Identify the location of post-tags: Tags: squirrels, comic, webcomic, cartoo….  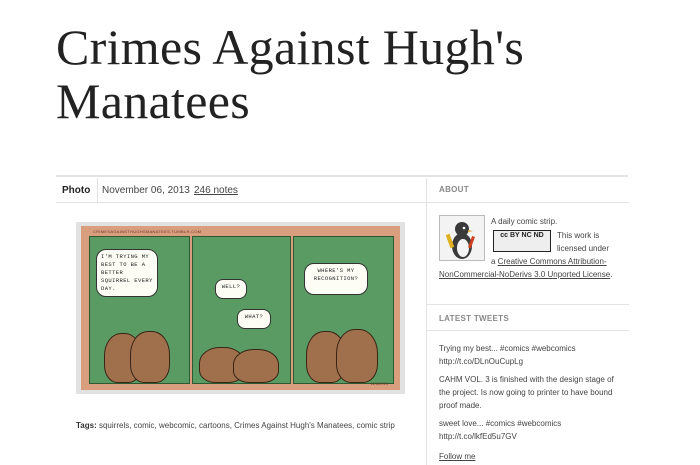
(246, 426).